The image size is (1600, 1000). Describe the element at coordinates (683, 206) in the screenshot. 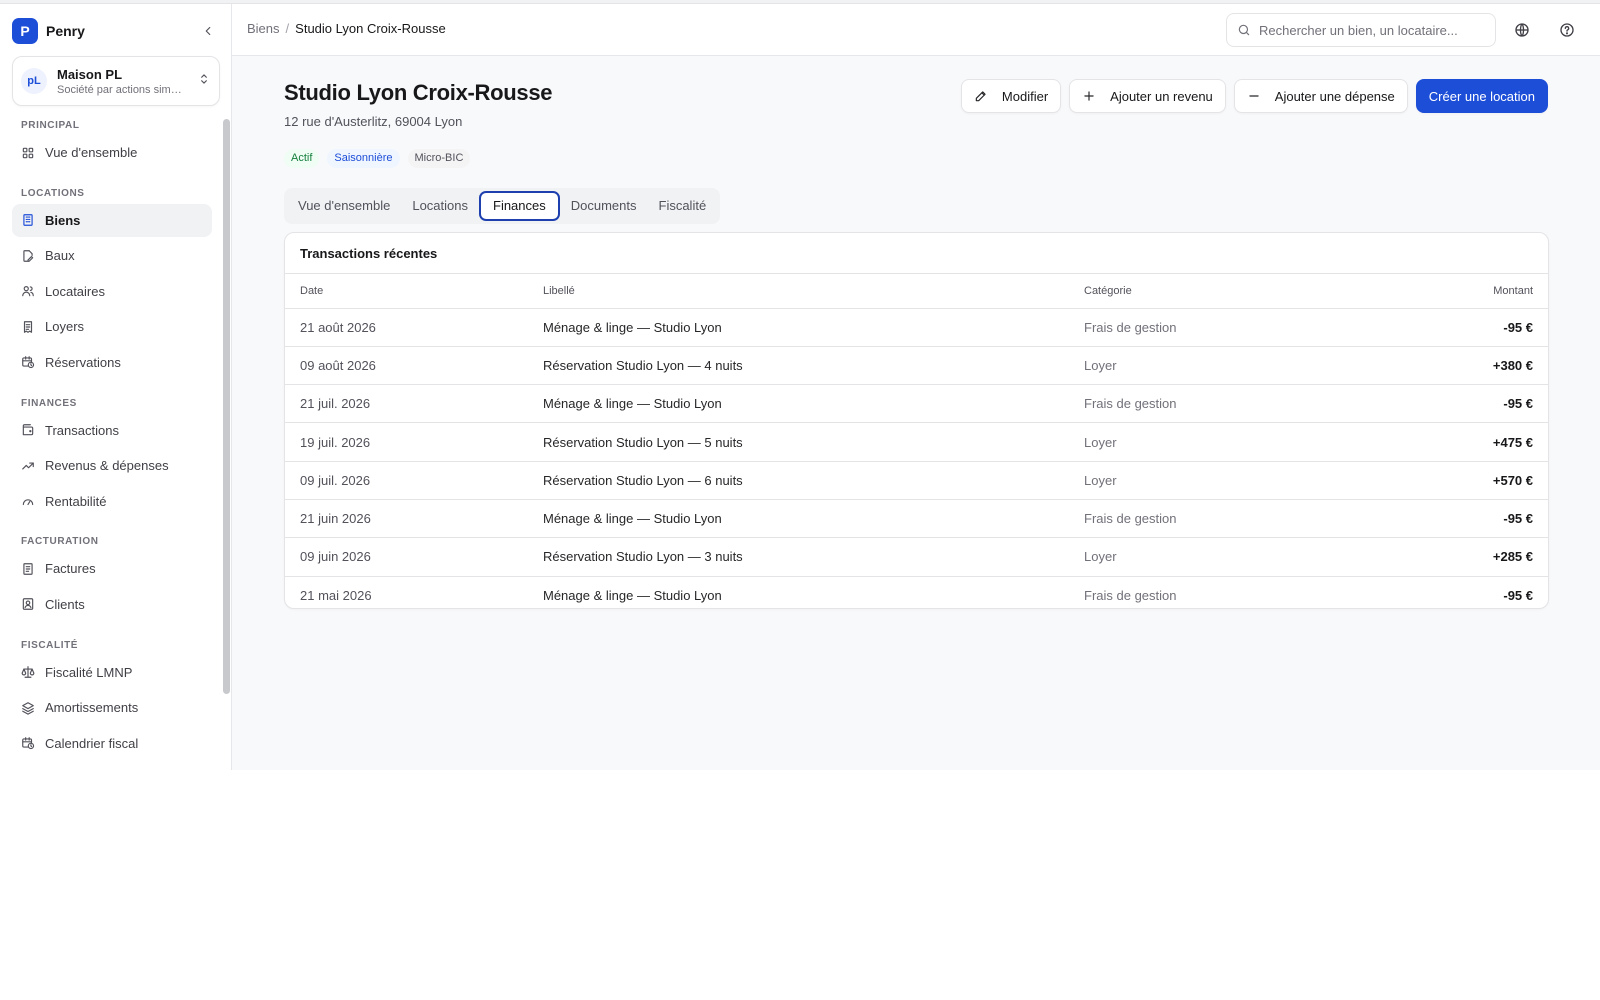

I see `tab-fiscalite: Fiscalité` at that location.